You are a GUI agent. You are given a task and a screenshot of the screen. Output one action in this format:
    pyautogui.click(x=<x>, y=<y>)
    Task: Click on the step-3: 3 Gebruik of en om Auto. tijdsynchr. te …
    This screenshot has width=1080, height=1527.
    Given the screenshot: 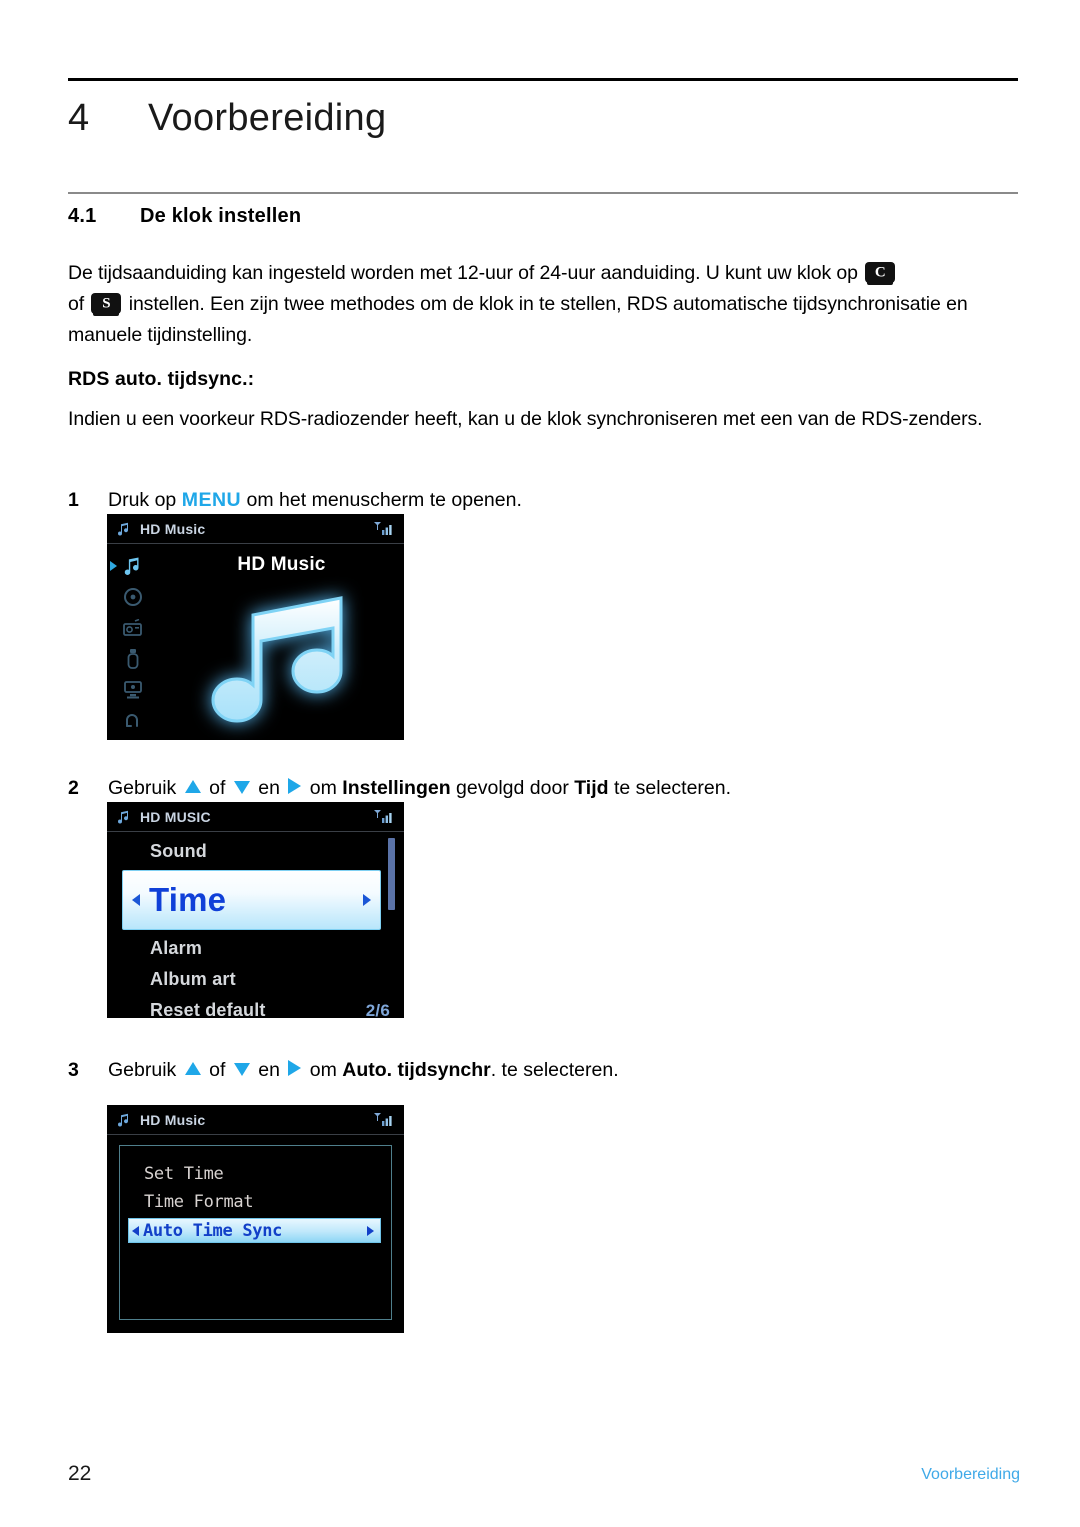 What is the action you would take?
    pyautogui.click(x=543, y=1070)
    